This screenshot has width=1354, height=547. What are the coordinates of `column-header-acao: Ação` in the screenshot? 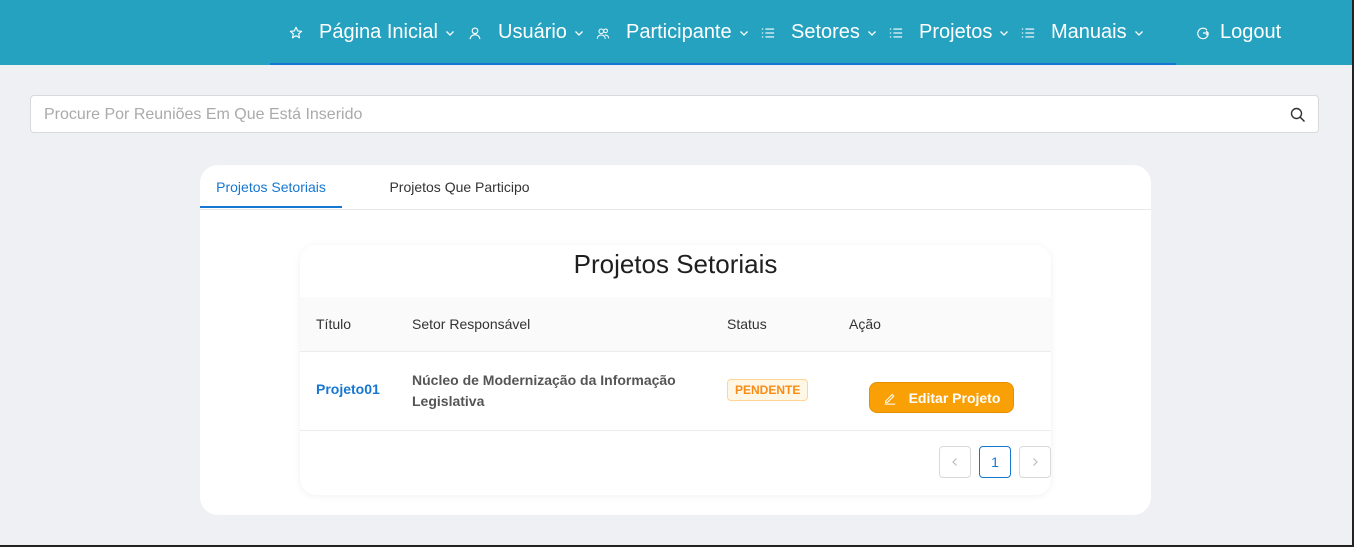 It's located at (865, 324).